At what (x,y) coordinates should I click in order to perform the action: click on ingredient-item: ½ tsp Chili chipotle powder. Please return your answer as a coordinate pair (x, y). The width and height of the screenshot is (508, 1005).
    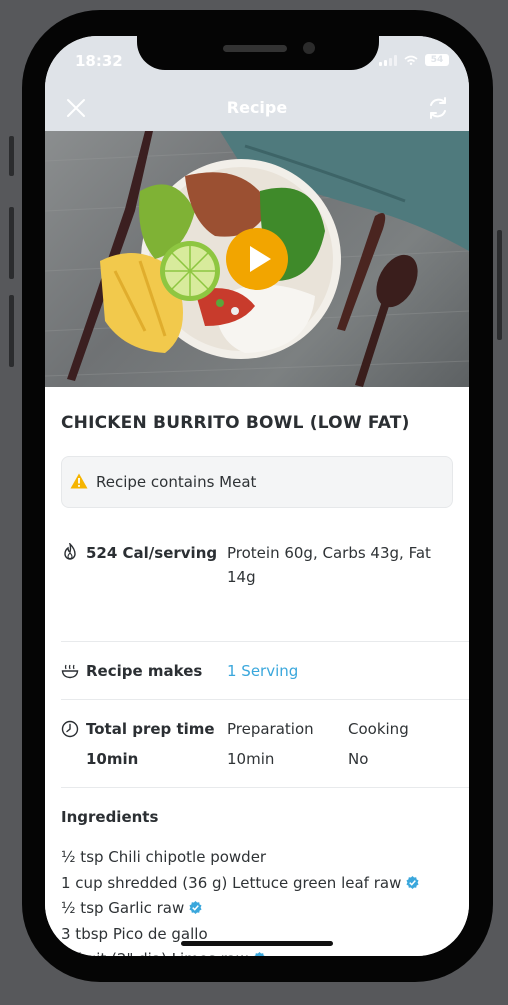
    Looking at the image, I should click on (240, 858).